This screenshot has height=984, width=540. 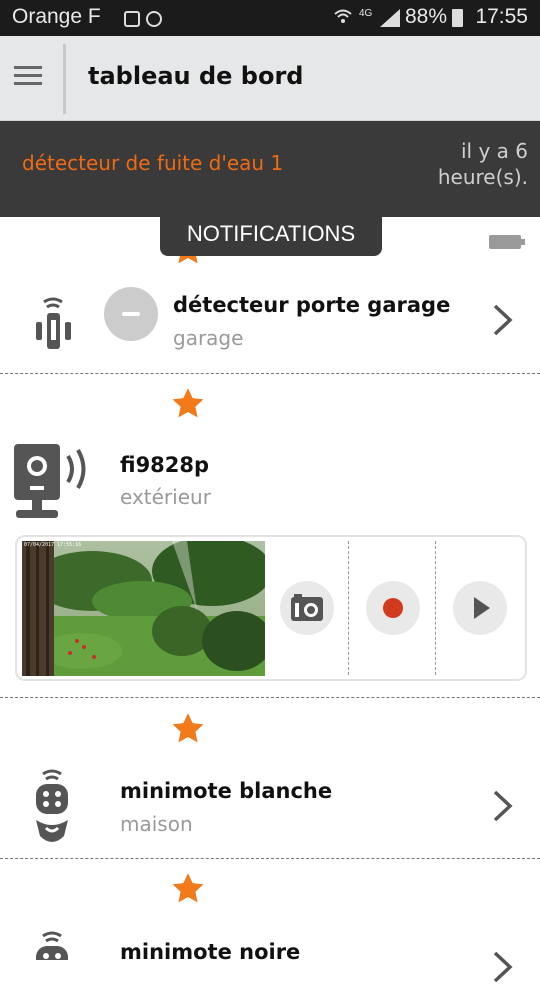 I want to click on play-icon, so click(x=482, y=608).